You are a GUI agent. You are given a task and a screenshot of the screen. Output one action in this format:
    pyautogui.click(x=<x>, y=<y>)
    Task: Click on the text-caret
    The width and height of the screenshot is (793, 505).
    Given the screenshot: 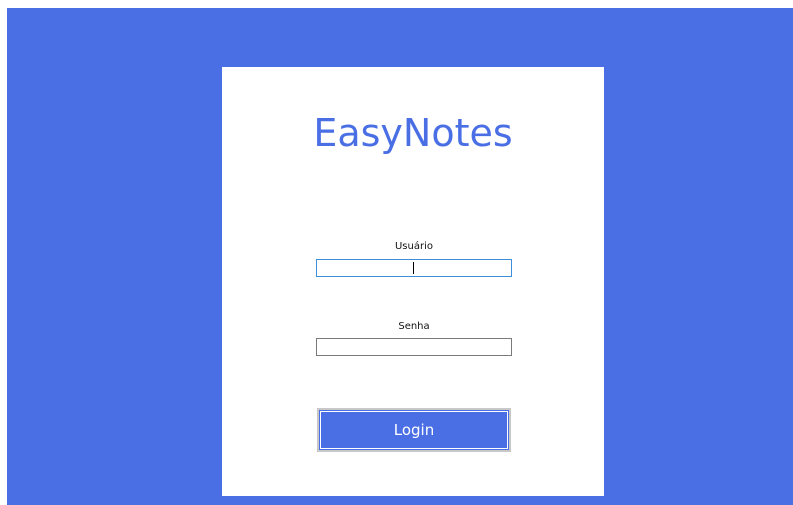 What is the action you would take?
    pyautogui.click(x=413, y=268)
    